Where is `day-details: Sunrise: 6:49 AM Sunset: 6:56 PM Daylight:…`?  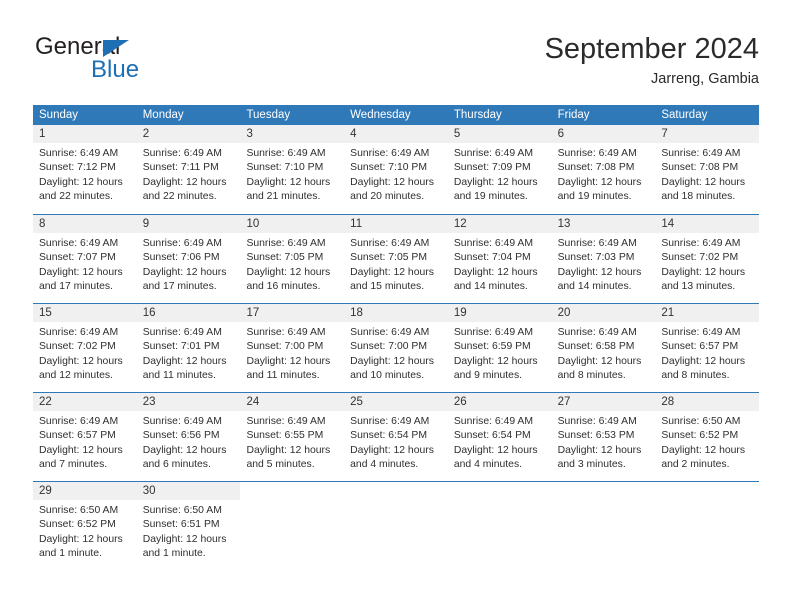
day-details: Sunrise: 6:49 AM Sunset: 6:56 PM Daylight:… is located at coordinates (189, 442).